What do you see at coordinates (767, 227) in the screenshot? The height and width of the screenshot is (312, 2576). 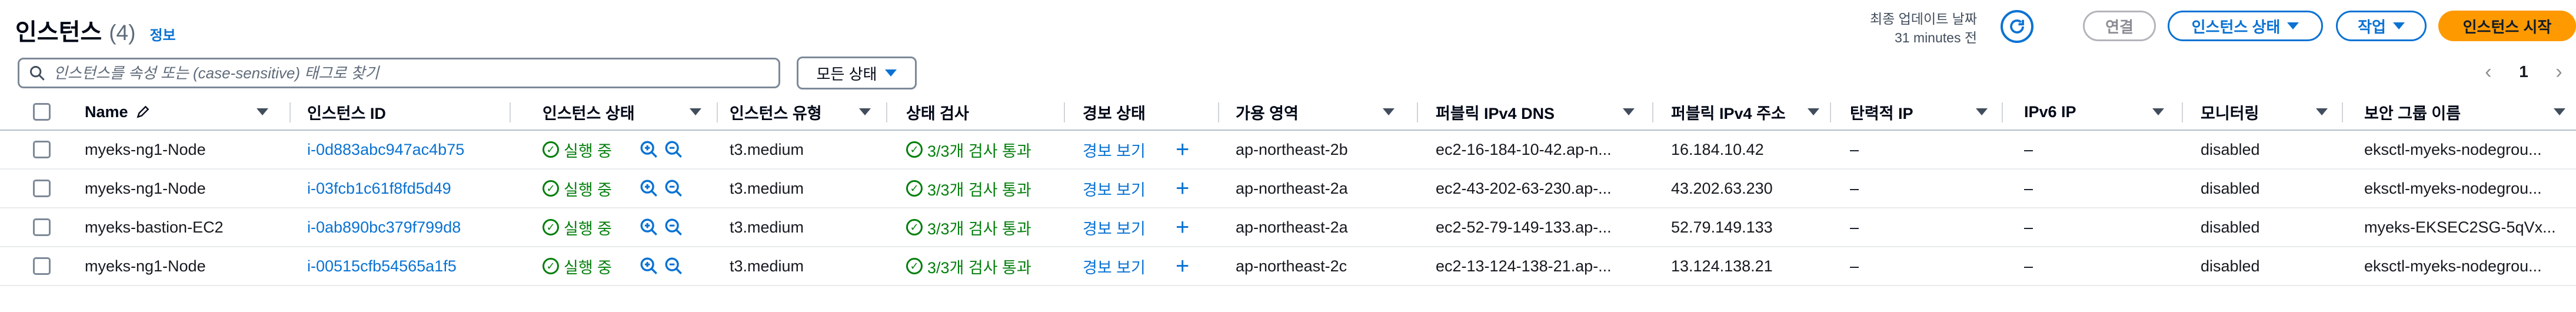 I see `cell-type: t3.medium` at bounding box center [767, 227].